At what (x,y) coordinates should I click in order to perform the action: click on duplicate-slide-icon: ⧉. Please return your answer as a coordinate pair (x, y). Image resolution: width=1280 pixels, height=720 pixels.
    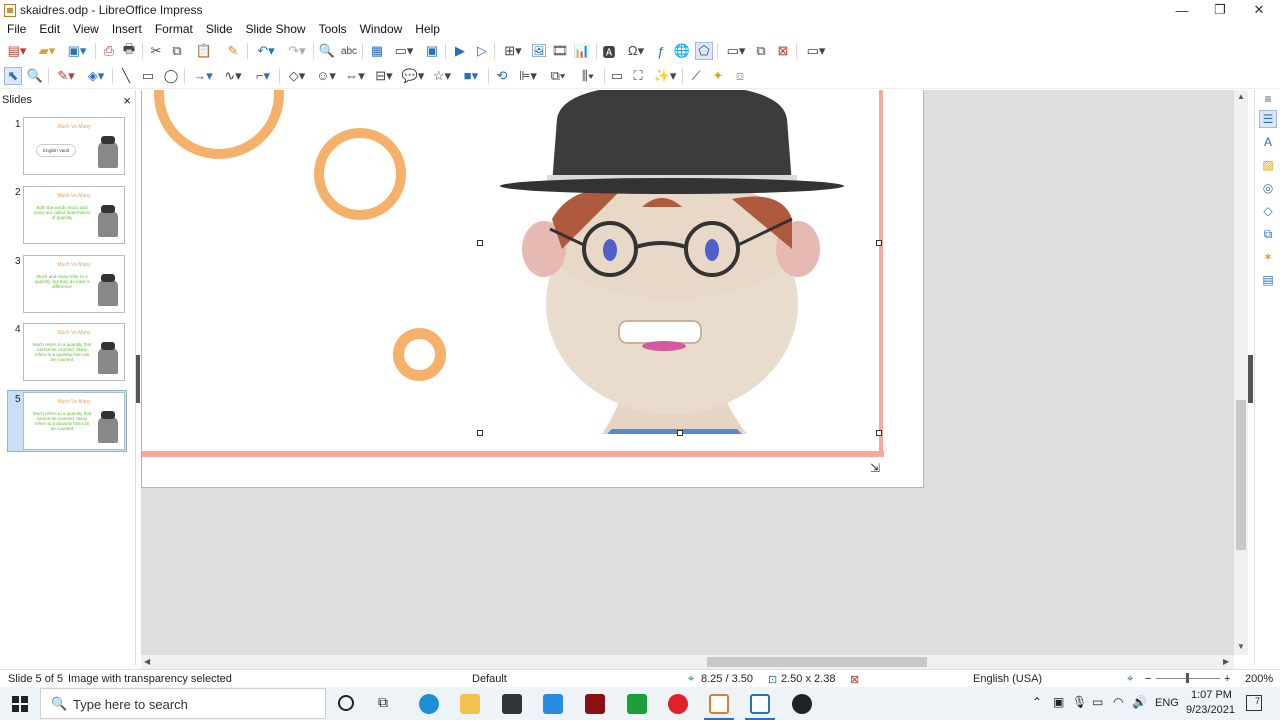
    Looking at the image, I should click on (761, 51).